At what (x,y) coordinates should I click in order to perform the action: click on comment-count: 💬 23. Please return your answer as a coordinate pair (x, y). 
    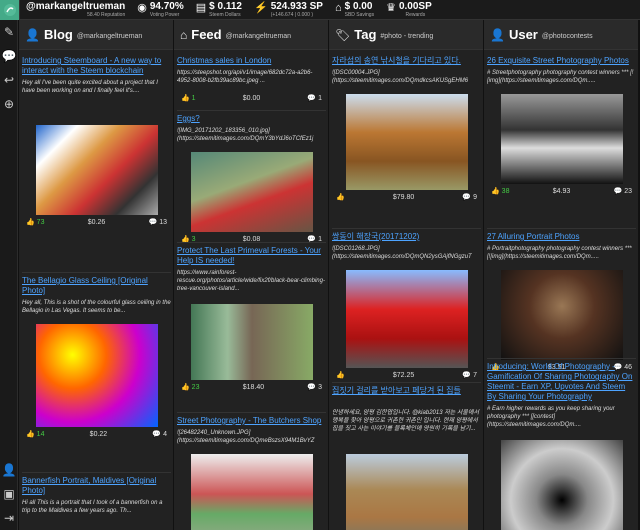
    Looking at the image, I should click on (623, 191).